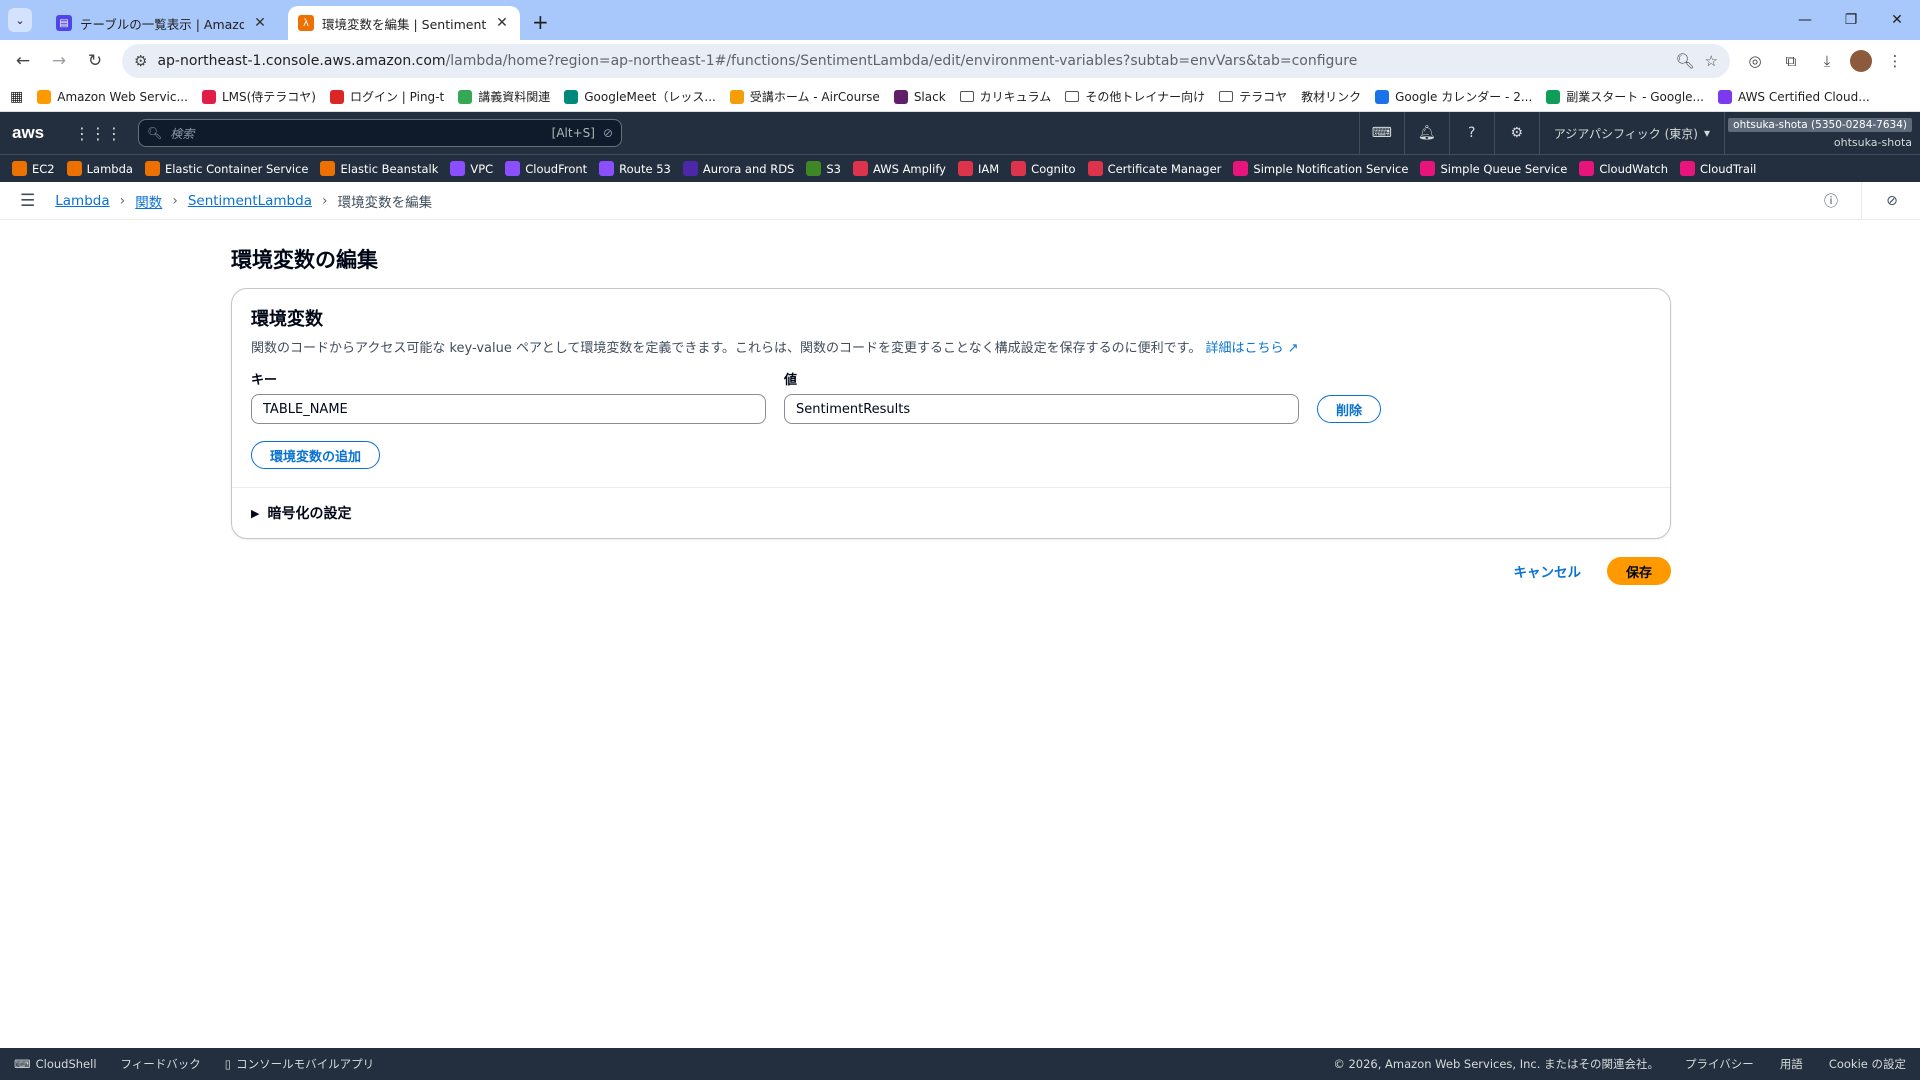 Image resolution: width=1920 pixels, height=1080 pixels. Describe the element at coordinates (379, 168) in the screenshot. I see `favorite-service-elastic-beanstalk: Elastic Beanstalk` at that location.